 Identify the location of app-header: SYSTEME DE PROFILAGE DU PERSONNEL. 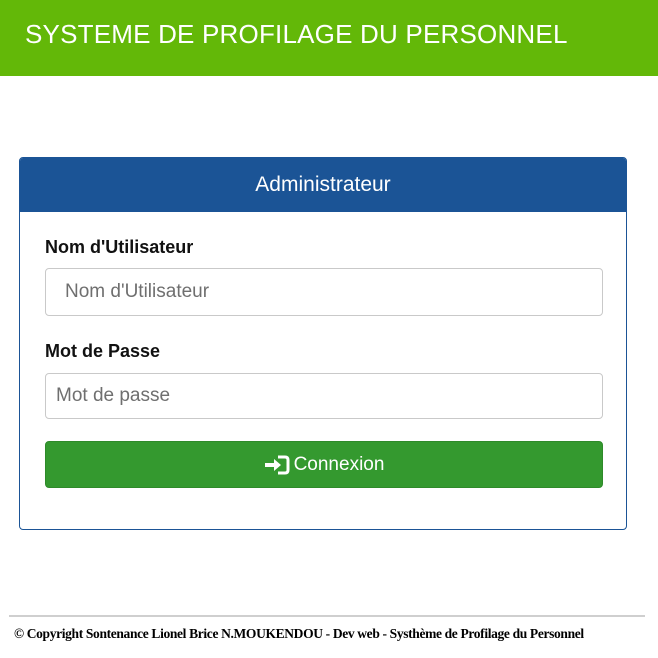
(329, 38).